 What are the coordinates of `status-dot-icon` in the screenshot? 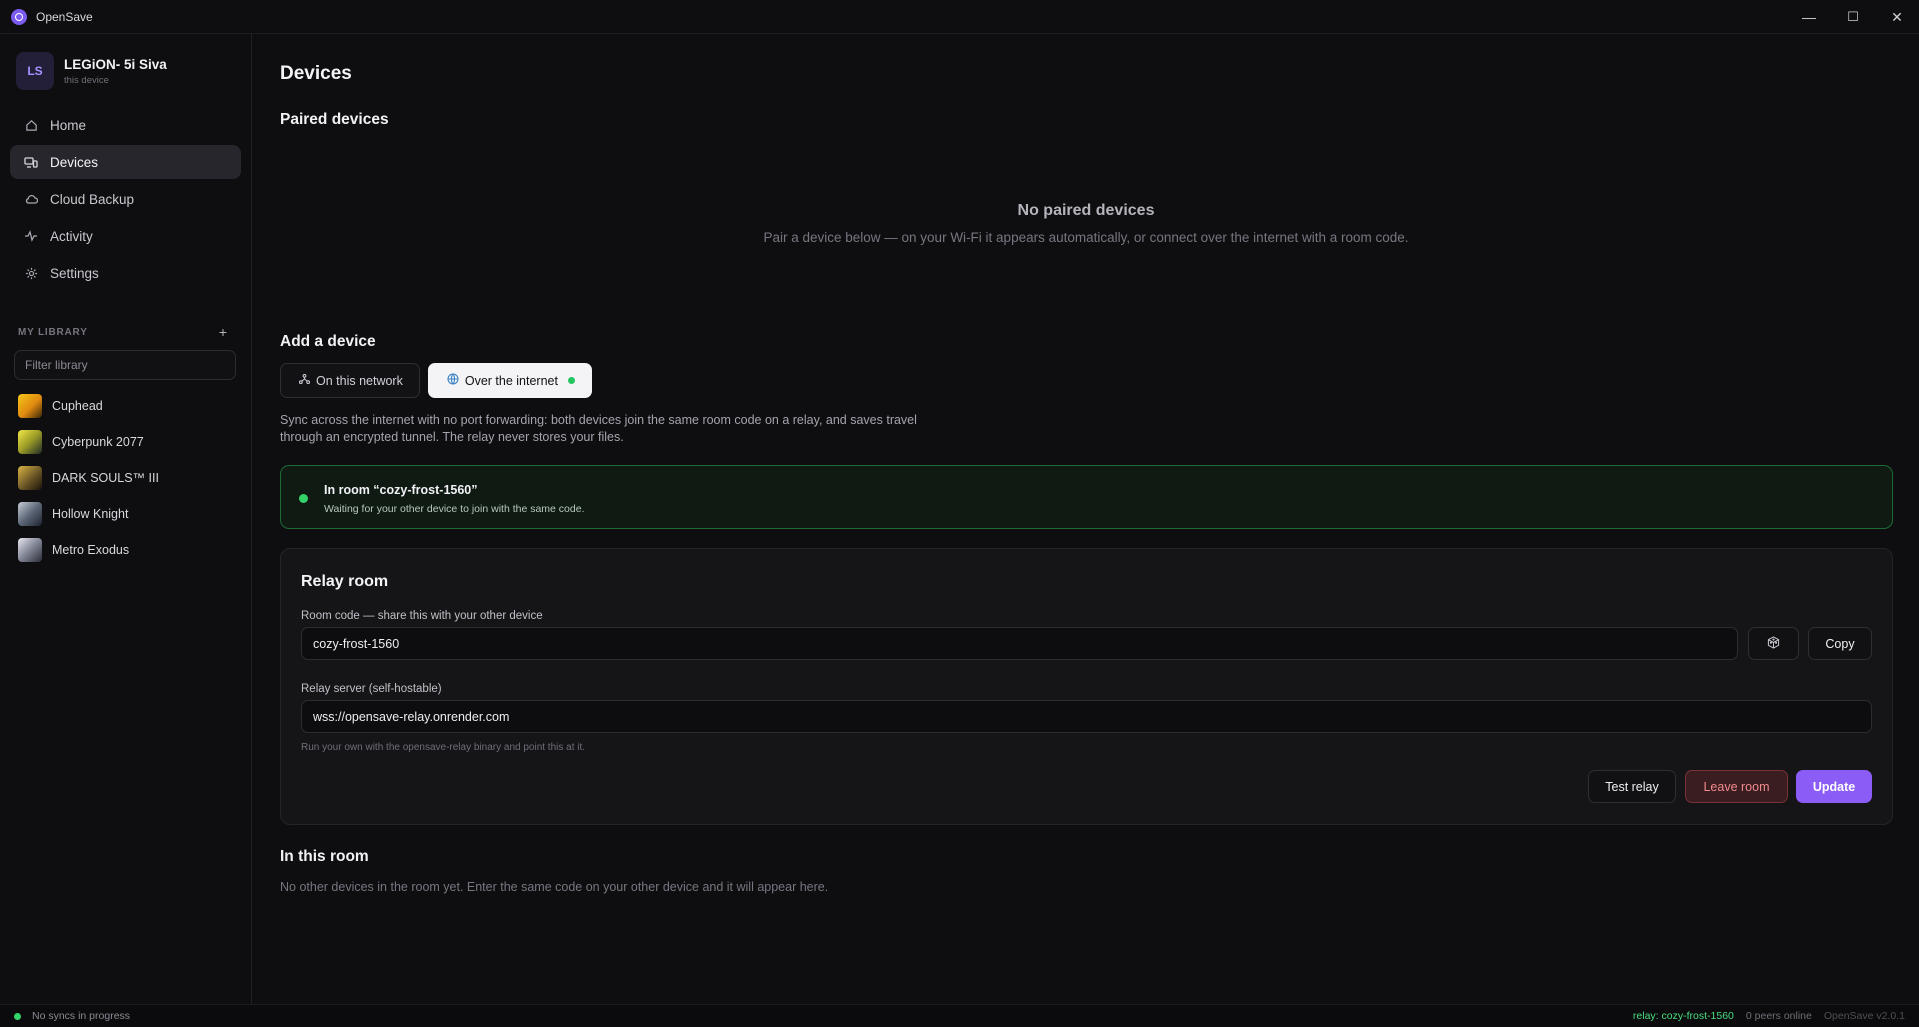 It's located at (303, 498).